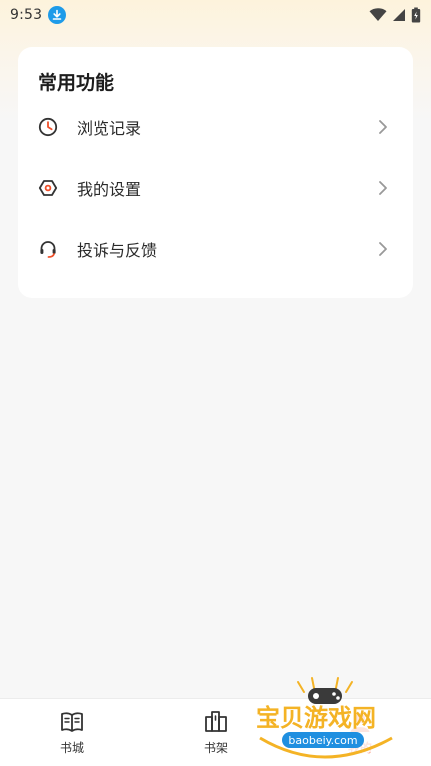  Describe the element at coordinates (215, 188) in the screenshot. I see `menu-item-my-settings: 我的设置` at that location.